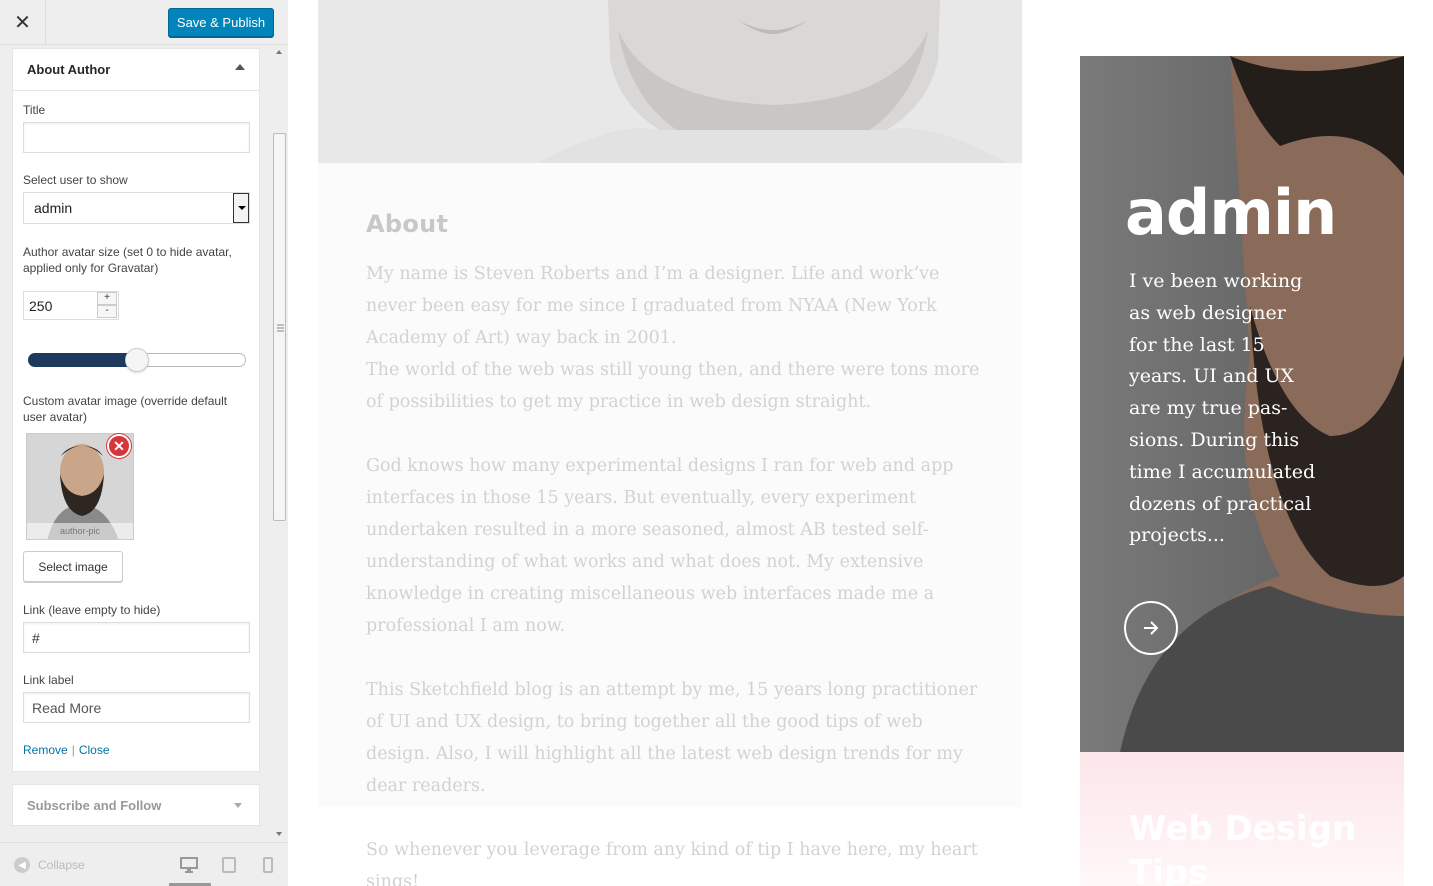 The width and height of the screenshot is (1433, 886). I want to click on desktop-icon, so click(189, 865).